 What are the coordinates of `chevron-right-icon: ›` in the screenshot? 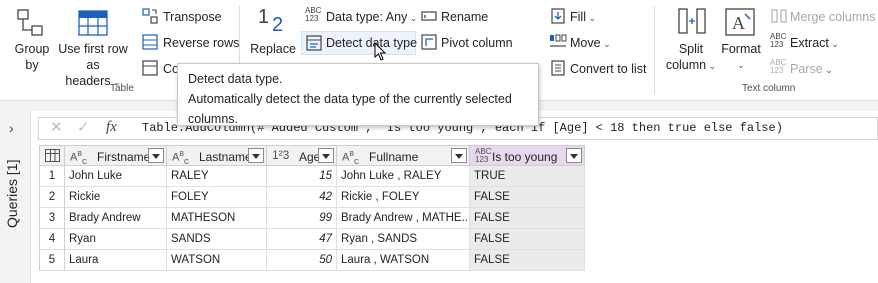 It's located at (11, 128).